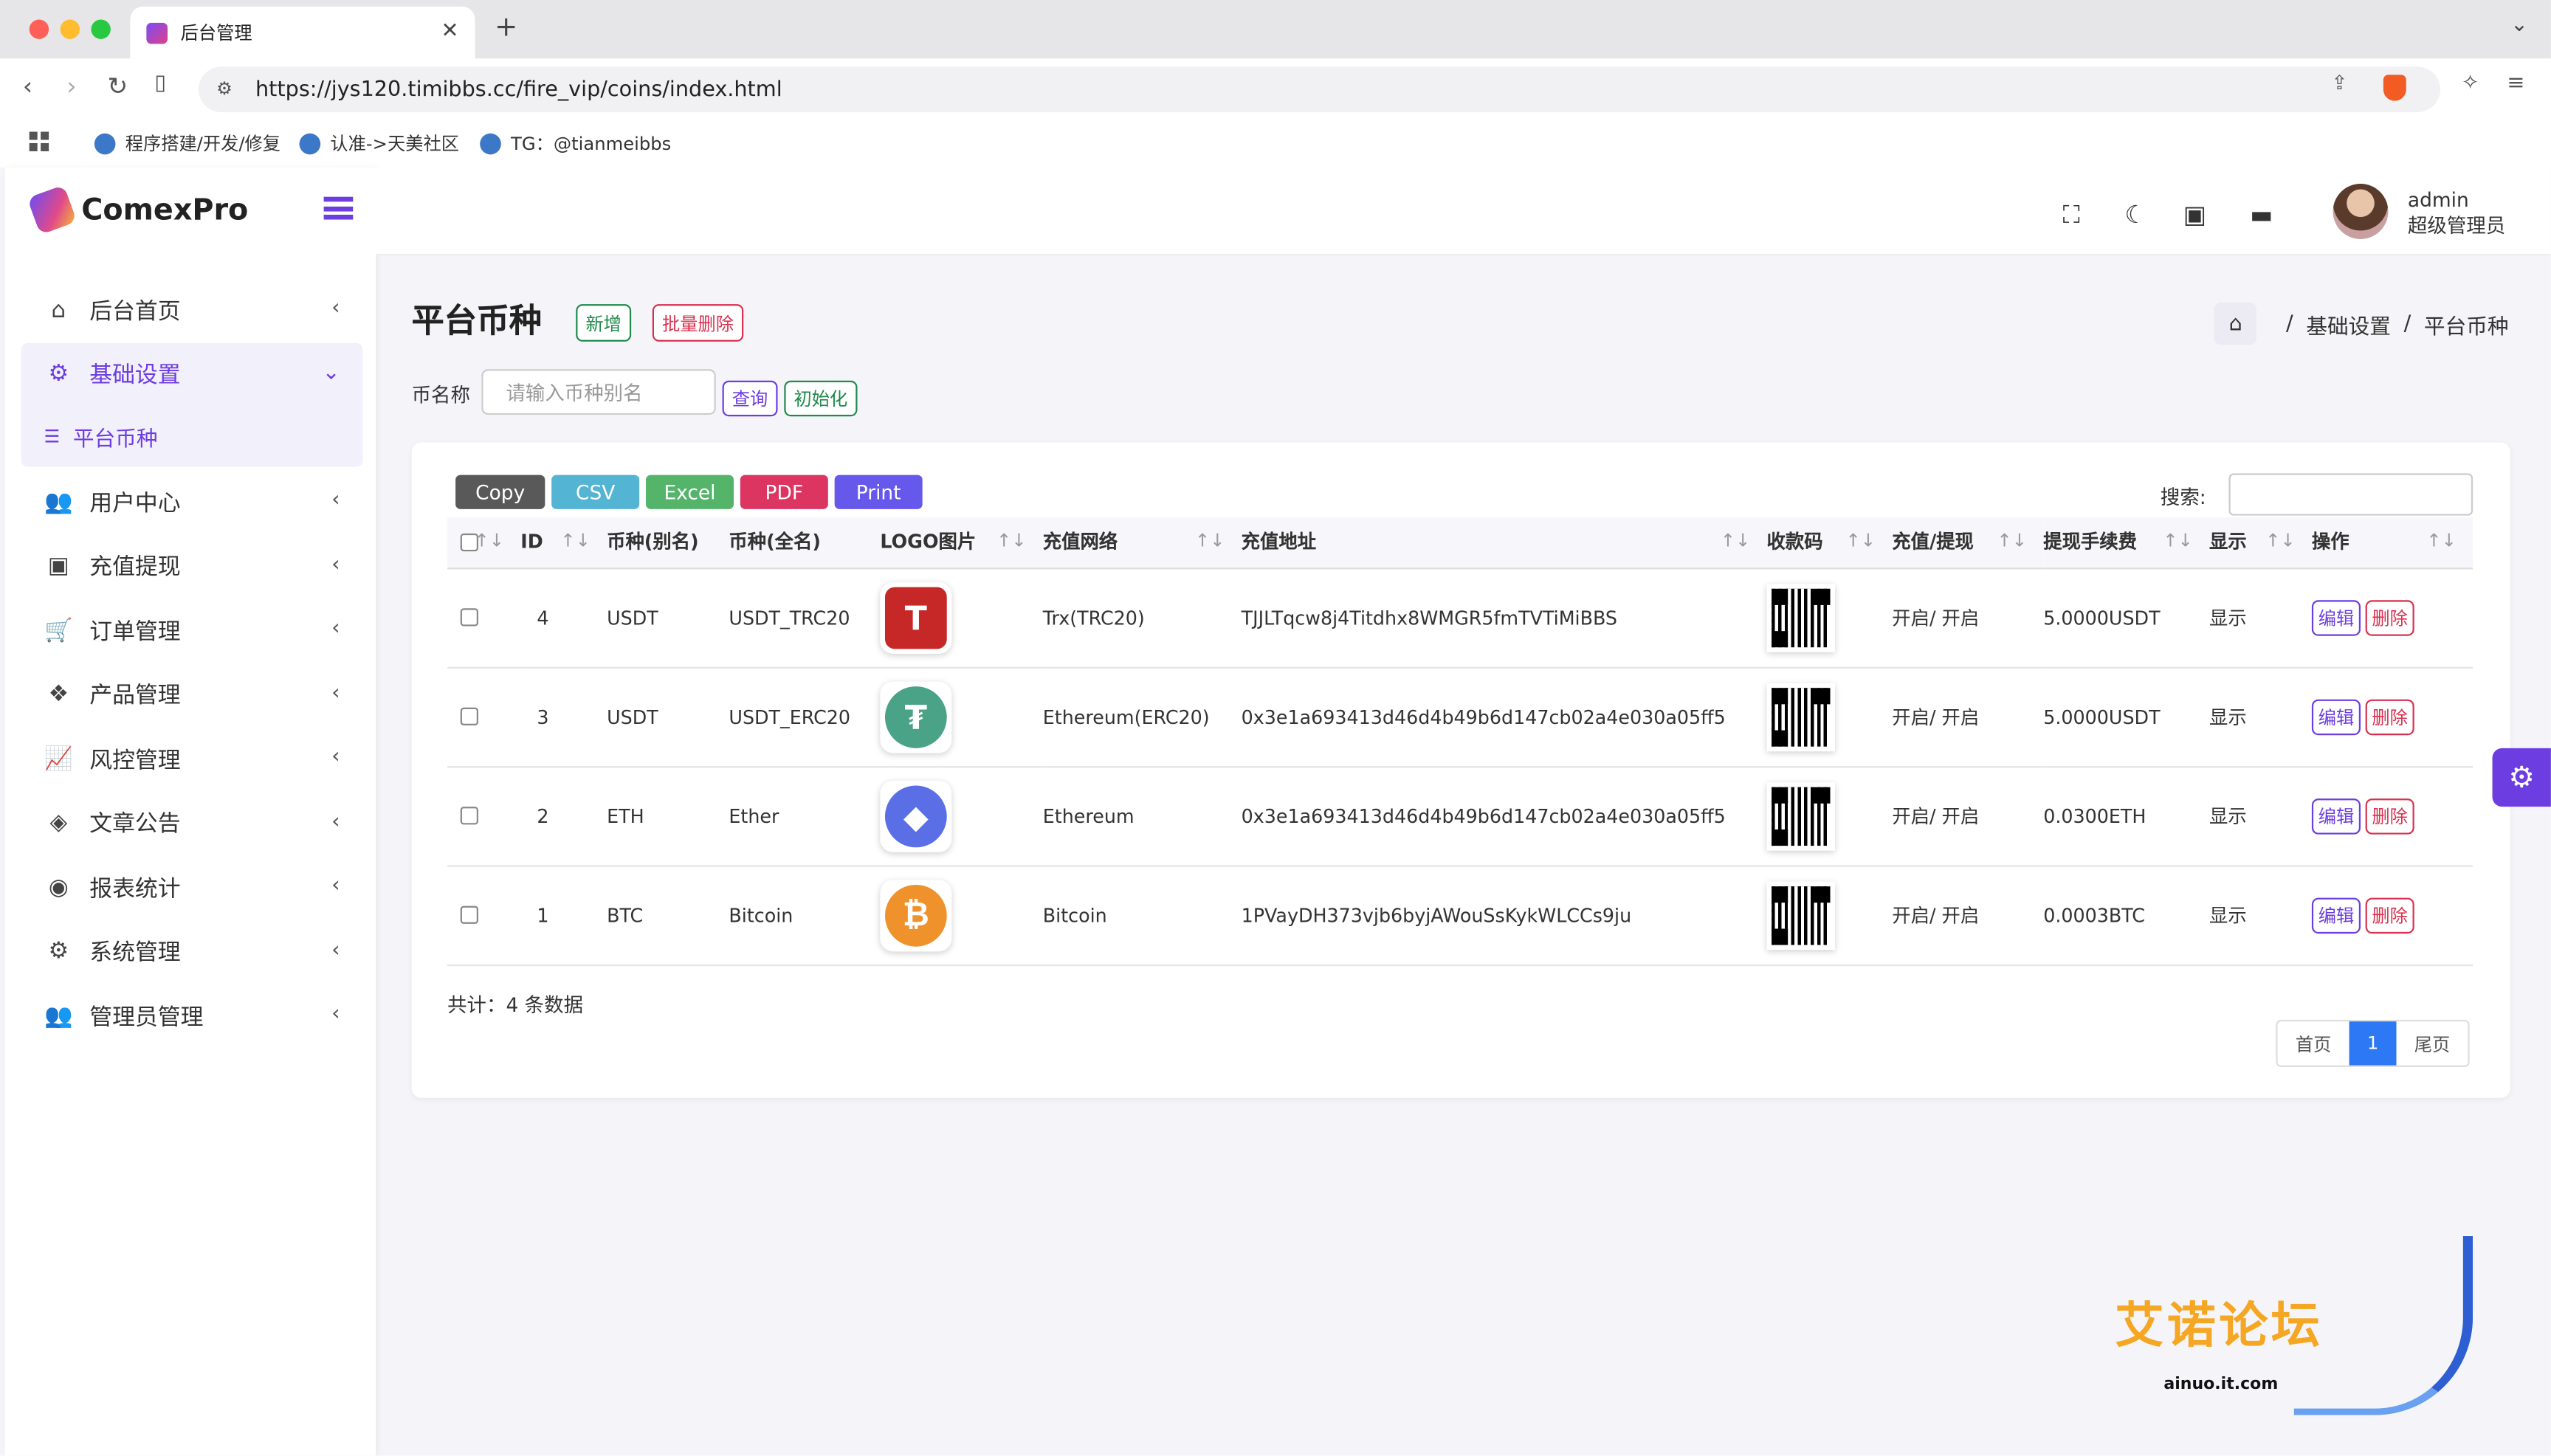 Image resolution: width=2551 pixels, height=1456 pixels. Describe the element at coordinates (192, 887) in the screenshot. I see `sidebar-item-reports: ◉ 报表统计 ‹` at that location.